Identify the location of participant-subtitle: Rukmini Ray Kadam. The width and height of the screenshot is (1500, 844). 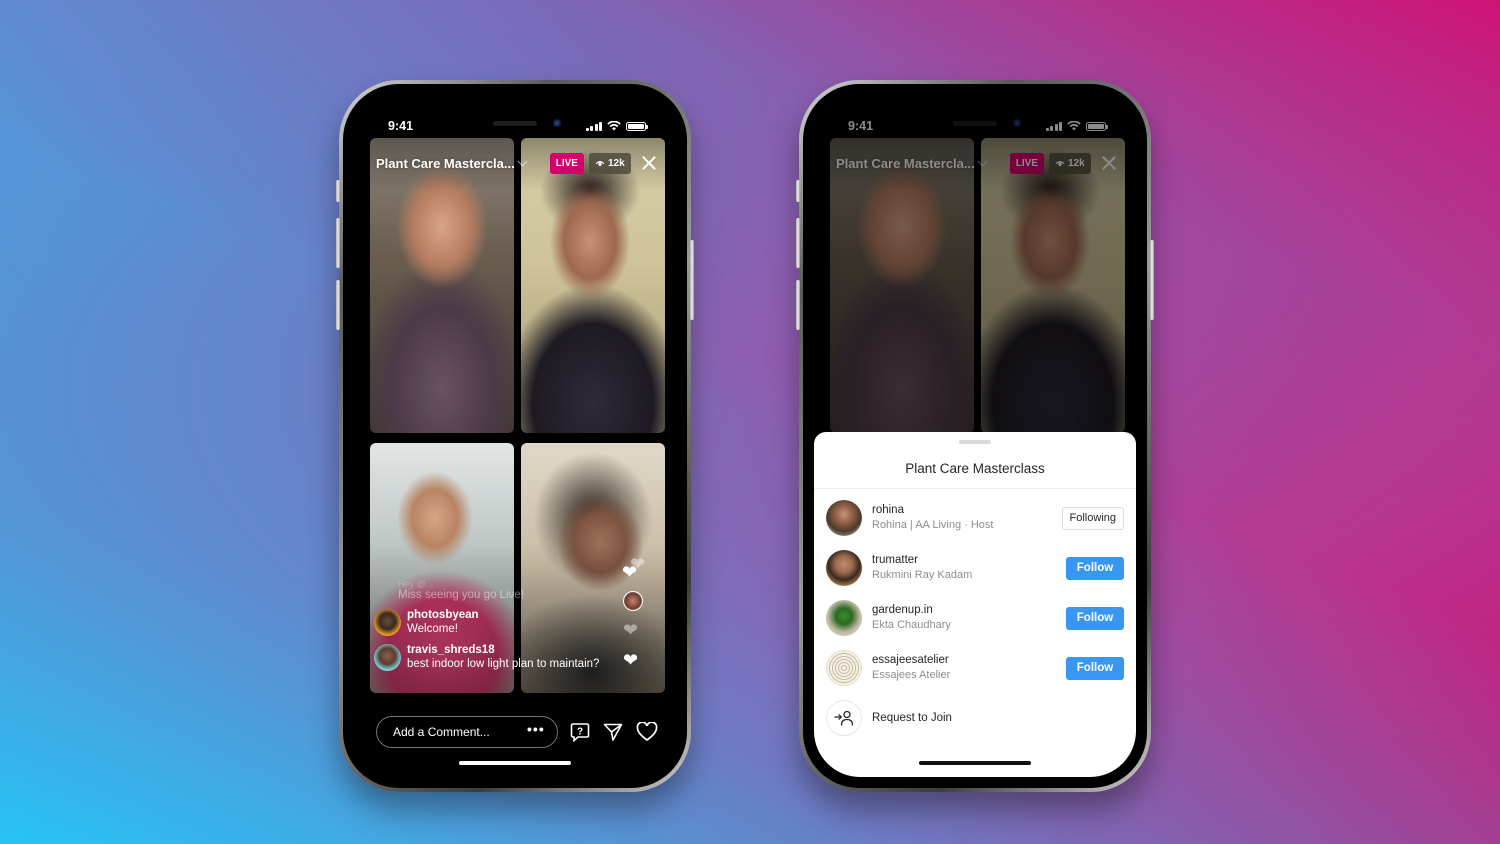
(922, 575).